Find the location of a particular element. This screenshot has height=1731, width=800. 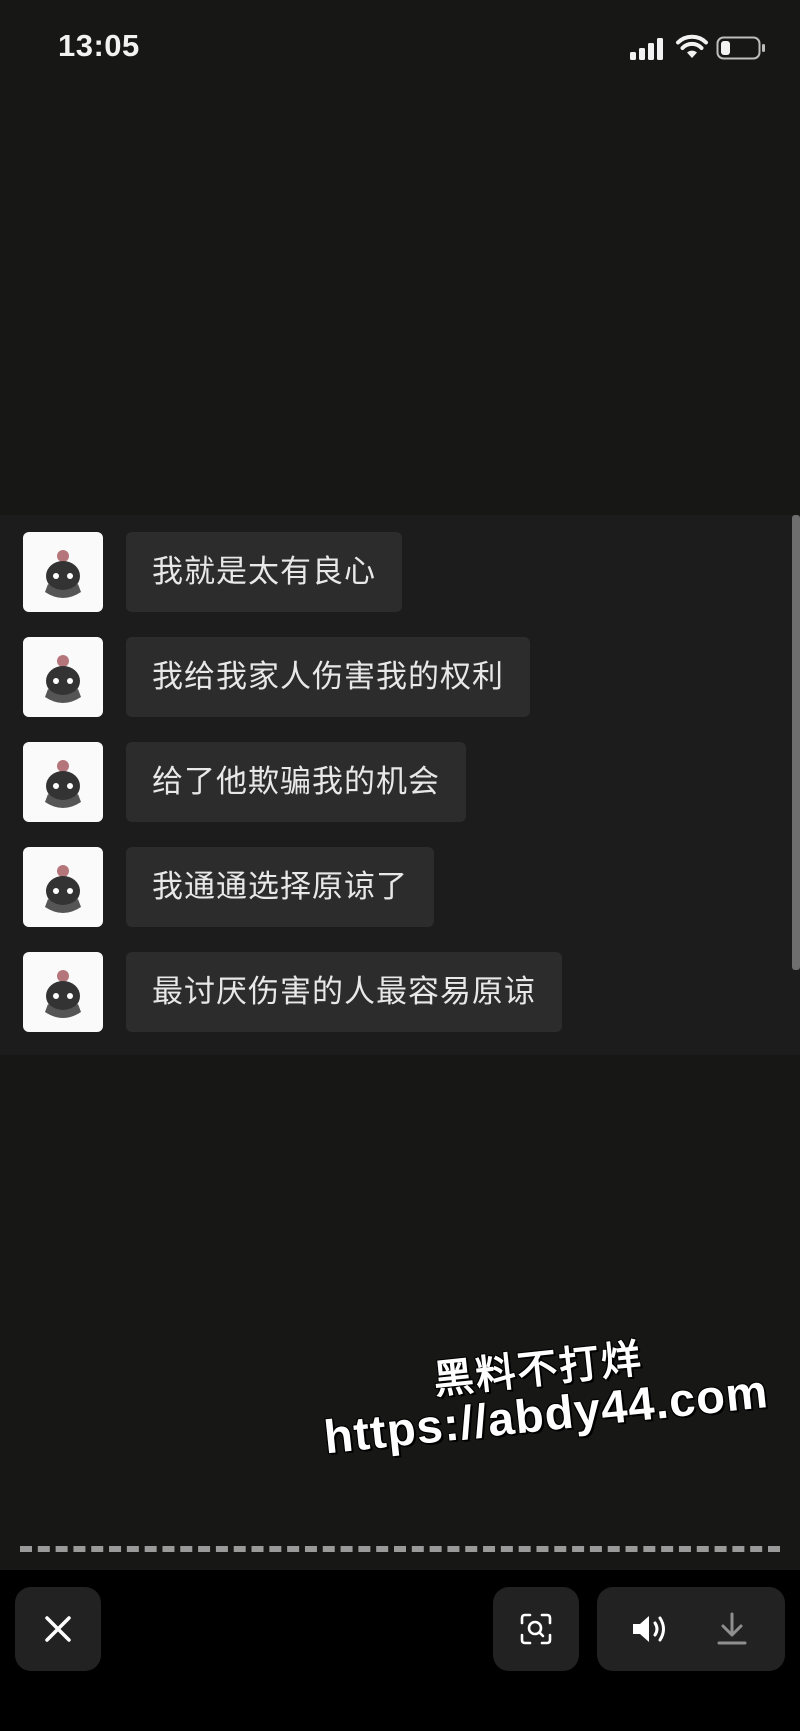

message-bubble: 我就是太有良心 is located at coordinates (264, 572).